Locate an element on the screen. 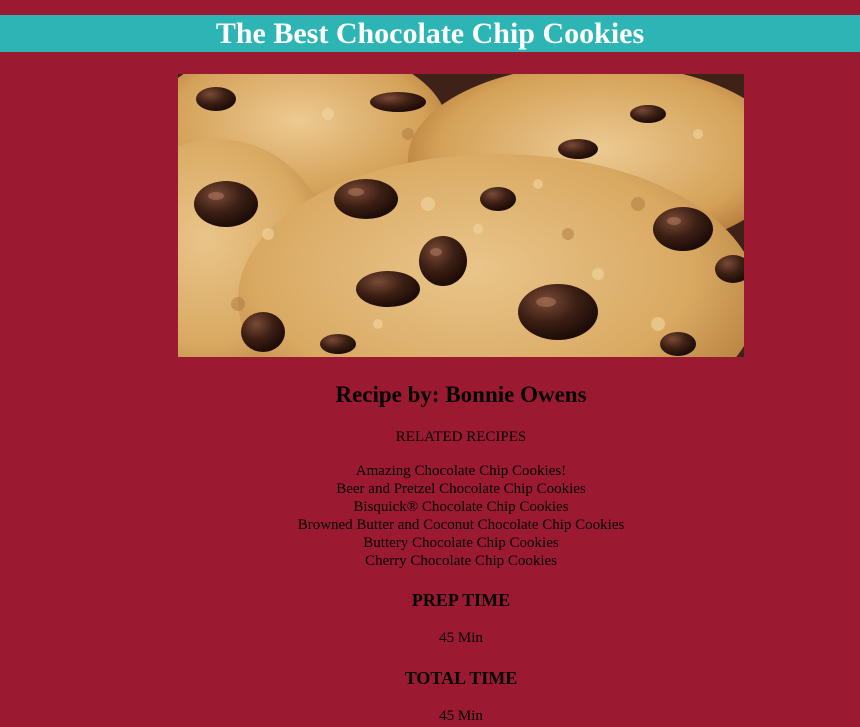  title-bar: The Best Chocolate Chip Cookies is located at coordinates (430, 33).